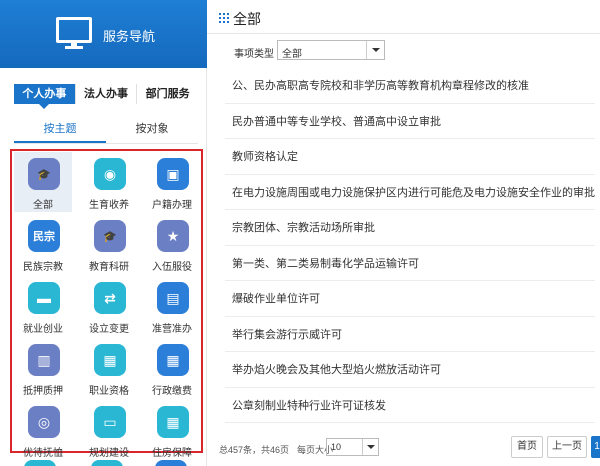  I want to click on building-icon: ▦, so click(173, 422).